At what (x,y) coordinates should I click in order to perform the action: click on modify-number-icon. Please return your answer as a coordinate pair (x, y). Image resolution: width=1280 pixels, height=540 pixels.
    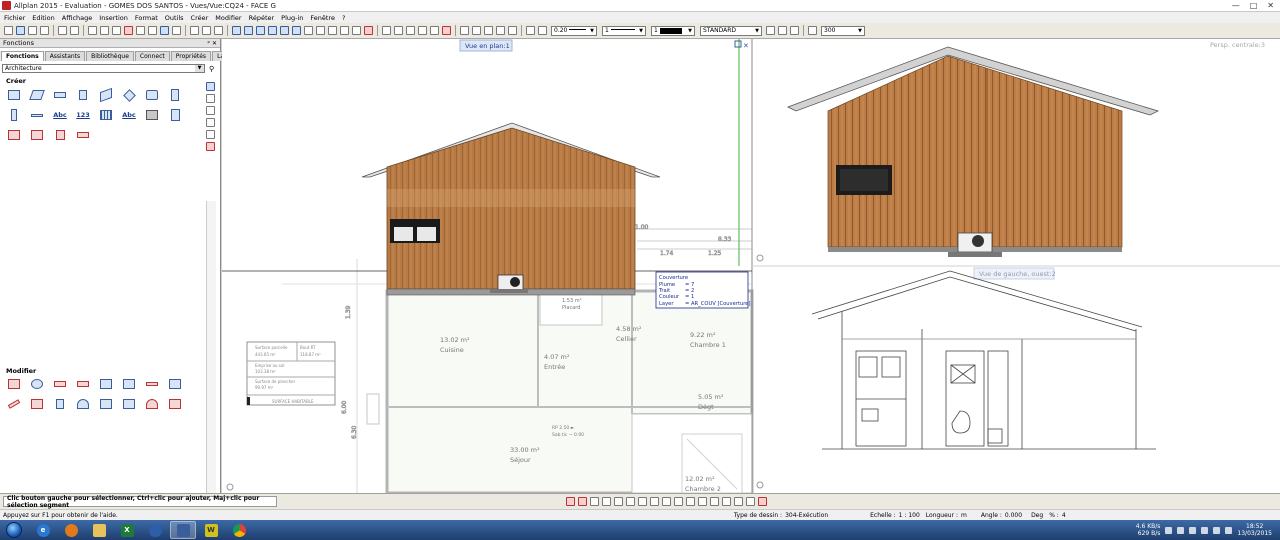
    Looking at the image, I should click on (83, 384).